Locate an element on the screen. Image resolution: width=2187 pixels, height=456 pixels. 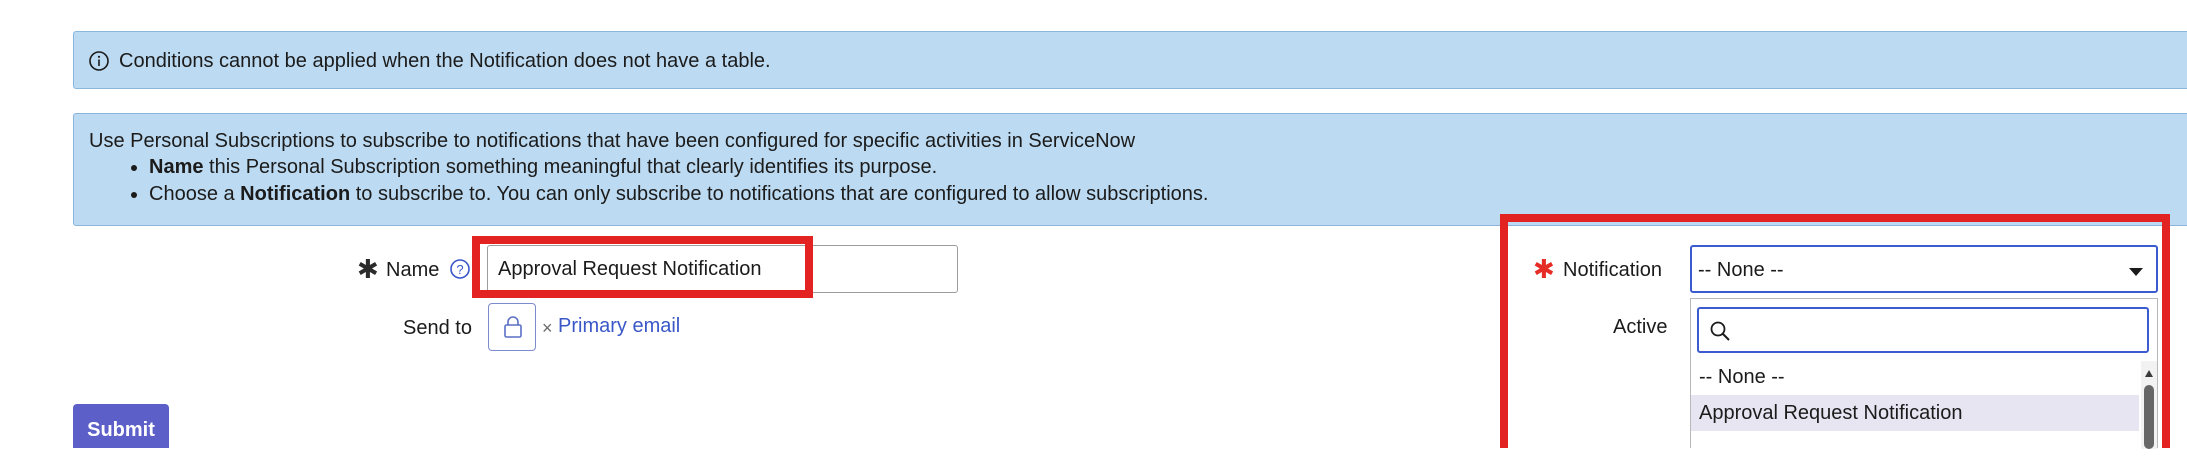
notification-dropdown: -- None -- Approval Request Notification is located at coordinates (1924, 373).